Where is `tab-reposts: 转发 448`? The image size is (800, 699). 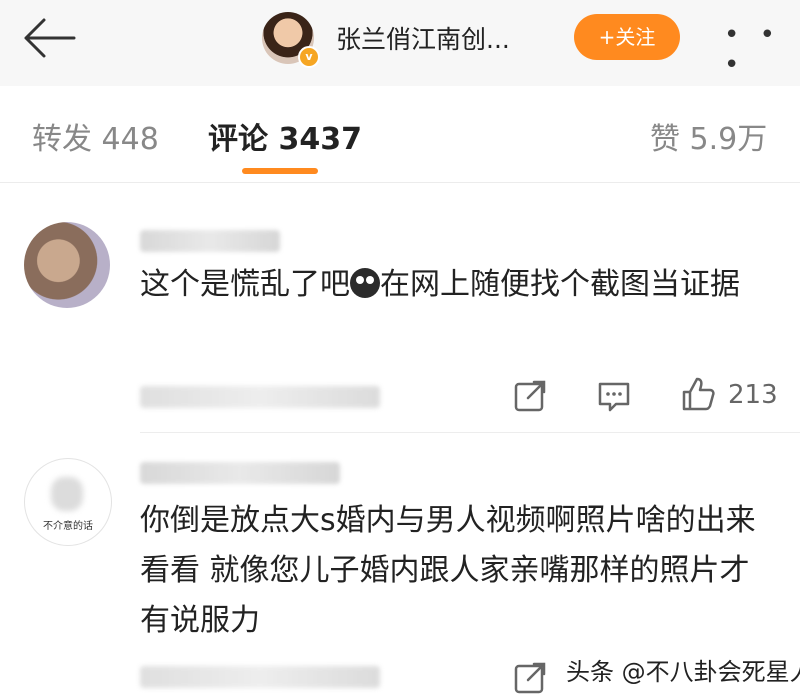 tab-reposts: 转发 448 is located at coordinates (95, 136).